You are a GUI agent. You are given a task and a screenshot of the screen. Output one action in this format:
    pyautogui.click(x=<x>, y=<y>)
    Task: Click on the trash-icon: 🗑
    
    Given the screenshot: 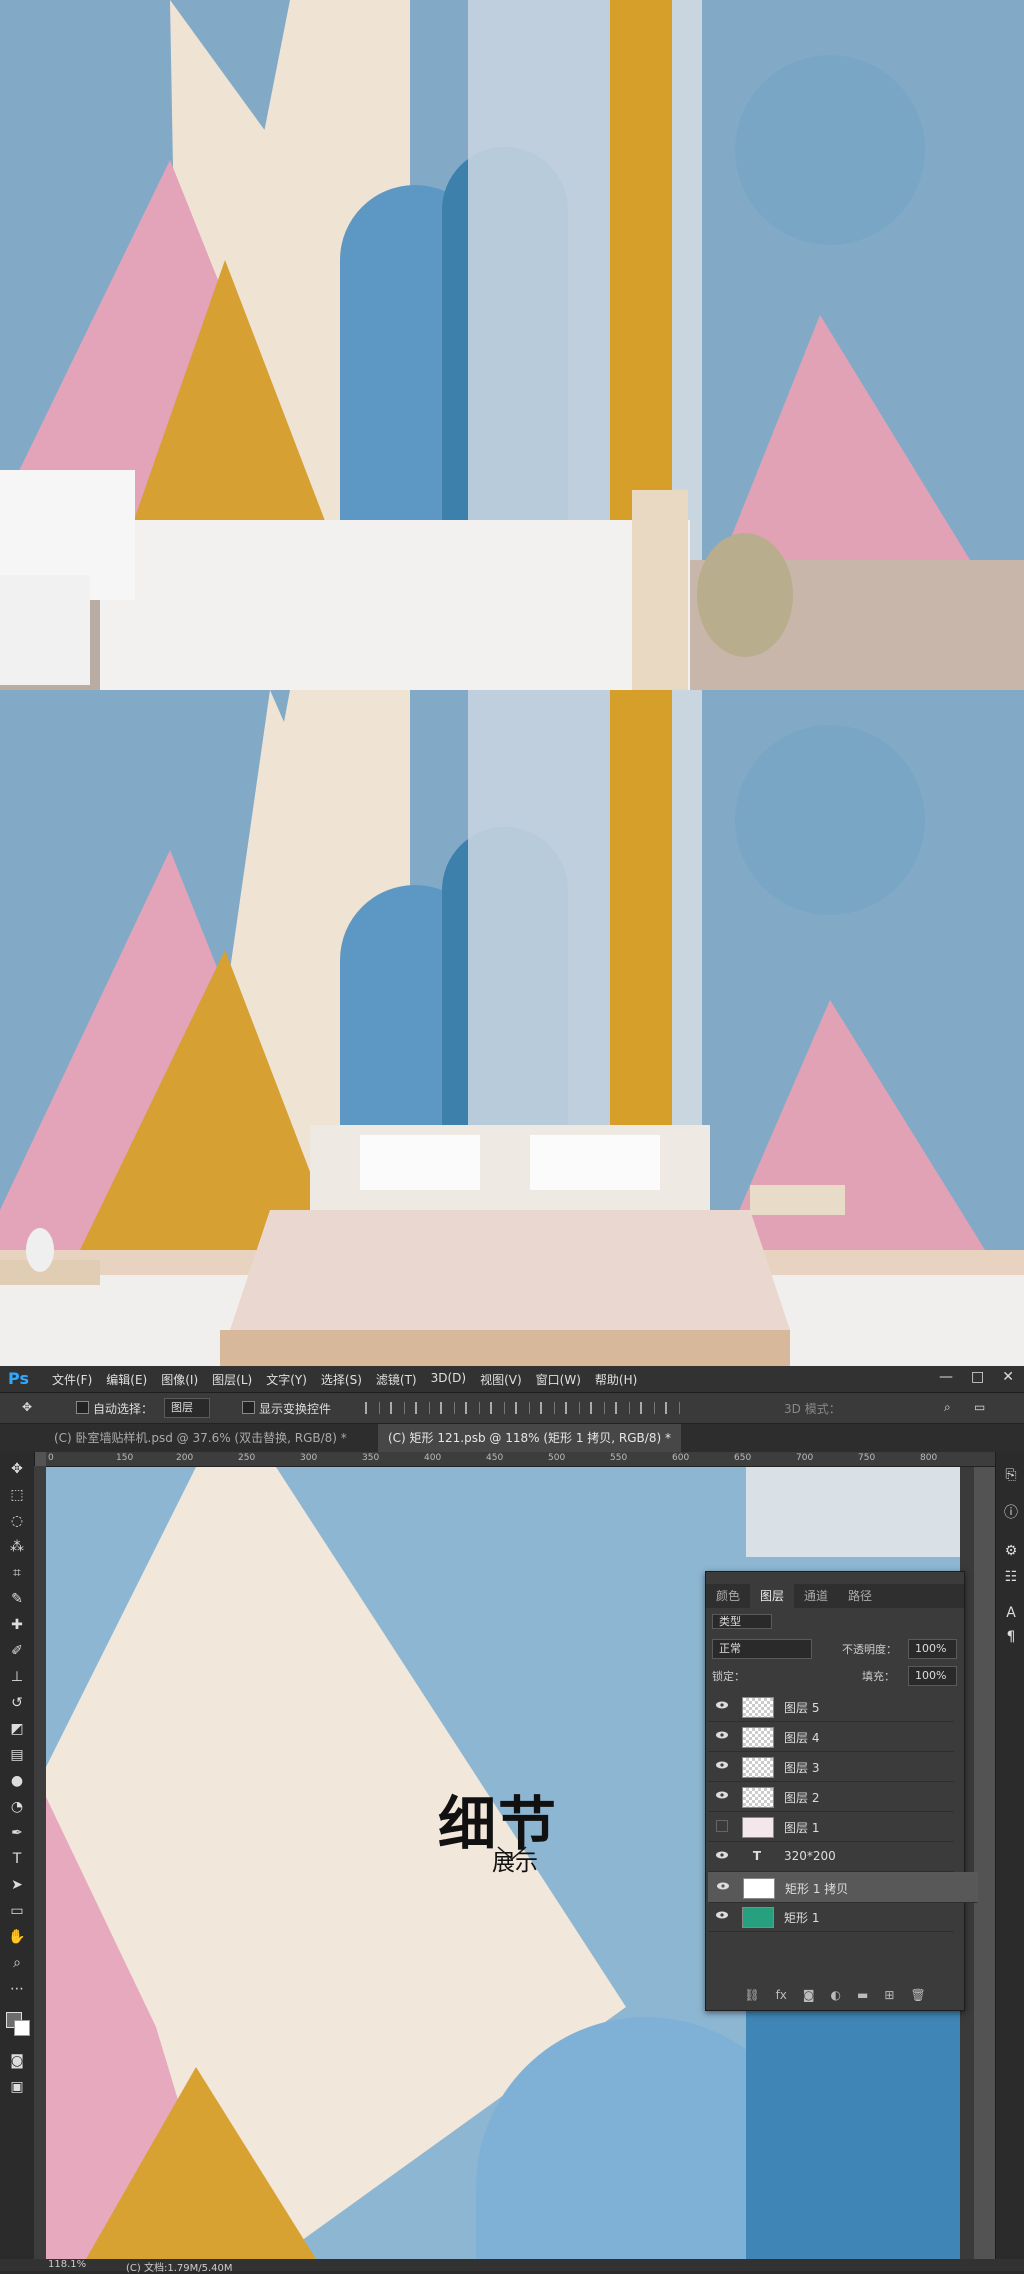 What is the action you would take?
    pyautogui.click(x=917, y=1995)
    